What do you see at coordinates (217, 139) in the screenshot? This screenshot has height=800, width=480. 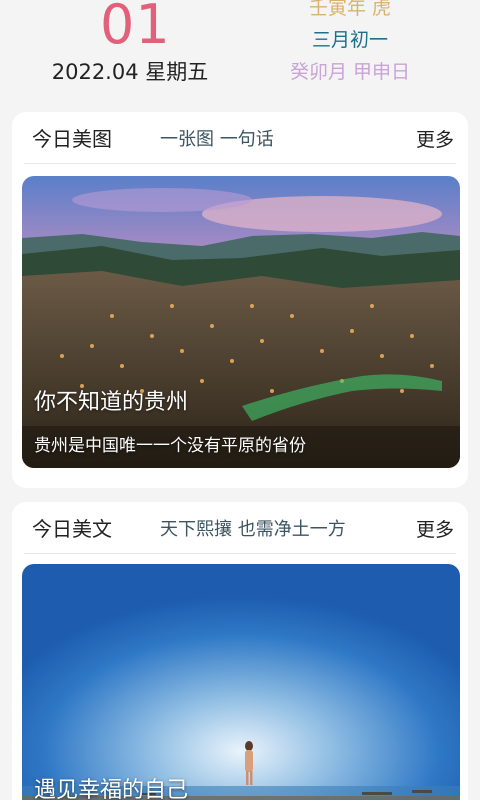 I see `card-subtitle: 一张图 一句话` at bounding box center [217, 139].